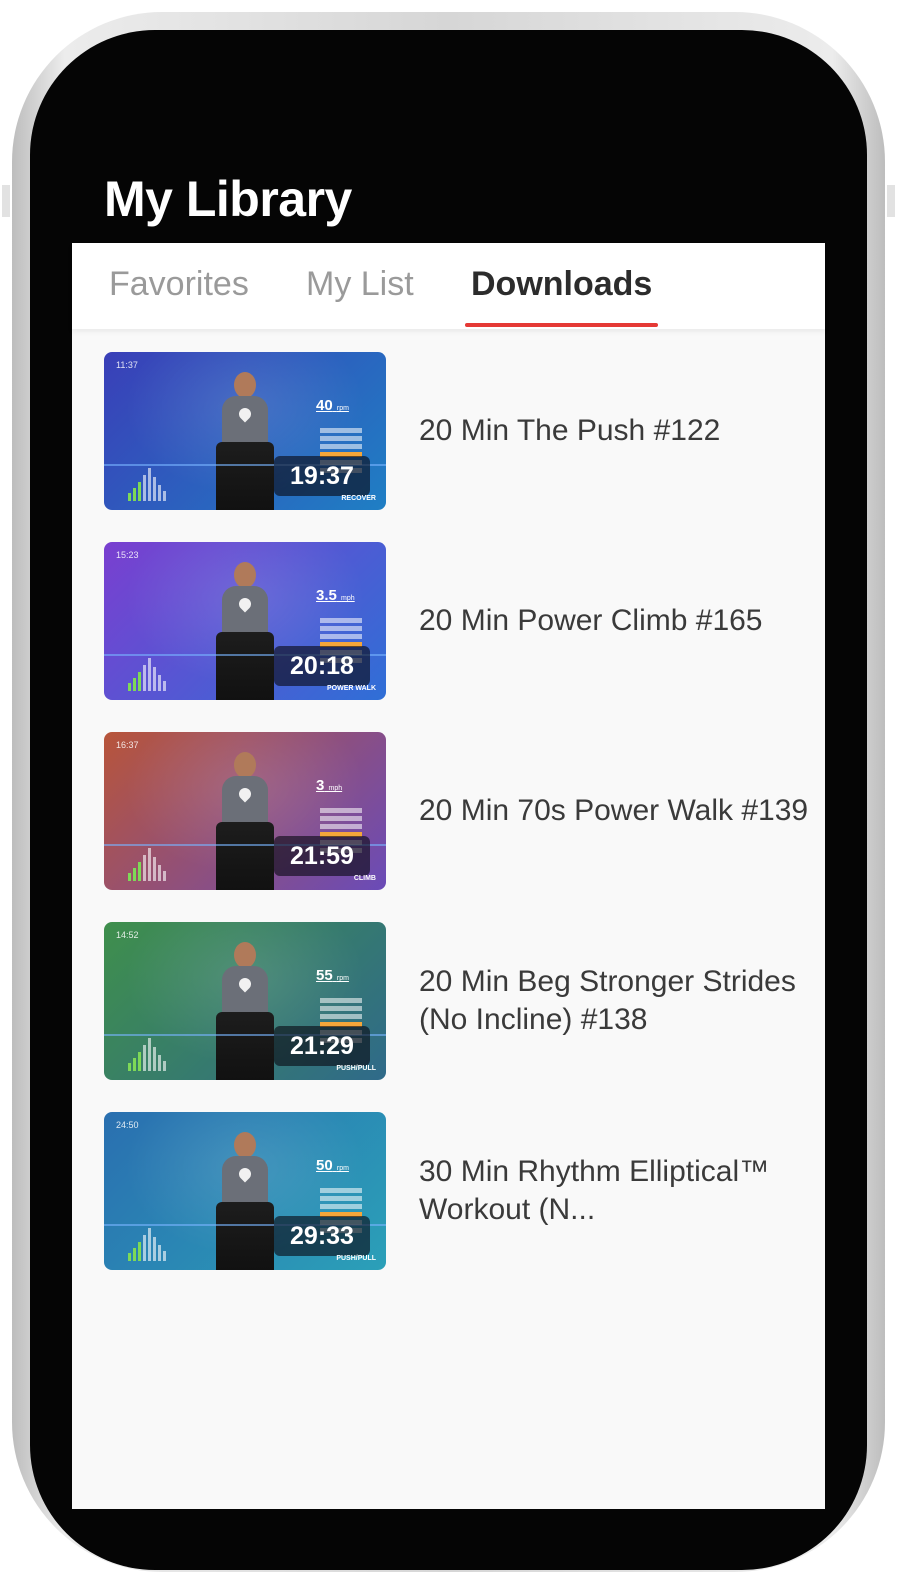 This screenshot has height=1572, width=897. What do you see at coordinates (127, 1125) in the screenshot?
I see `thumbnail-clock: 24:50` at bounding box center [127, 1125].